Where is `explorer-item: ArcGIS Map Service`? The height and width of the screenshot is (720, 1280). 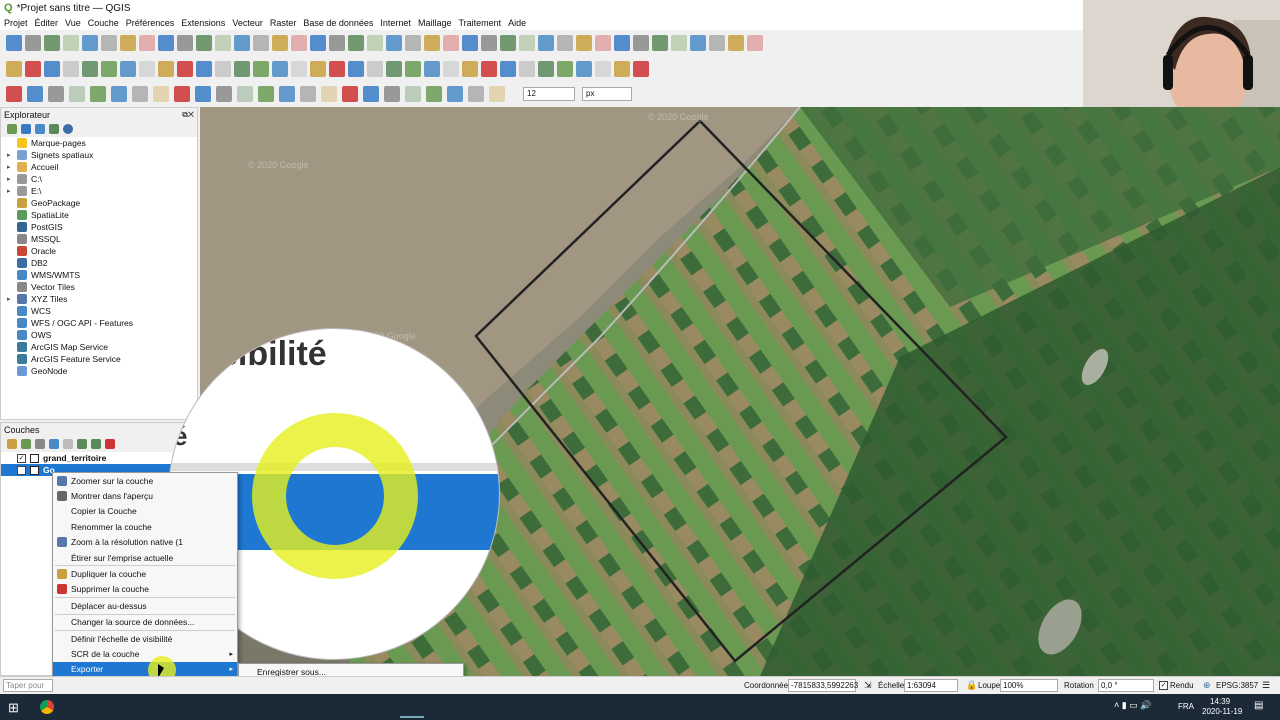 explorer-item: ArcGIS Map Service is located at coordinates (99, 347).